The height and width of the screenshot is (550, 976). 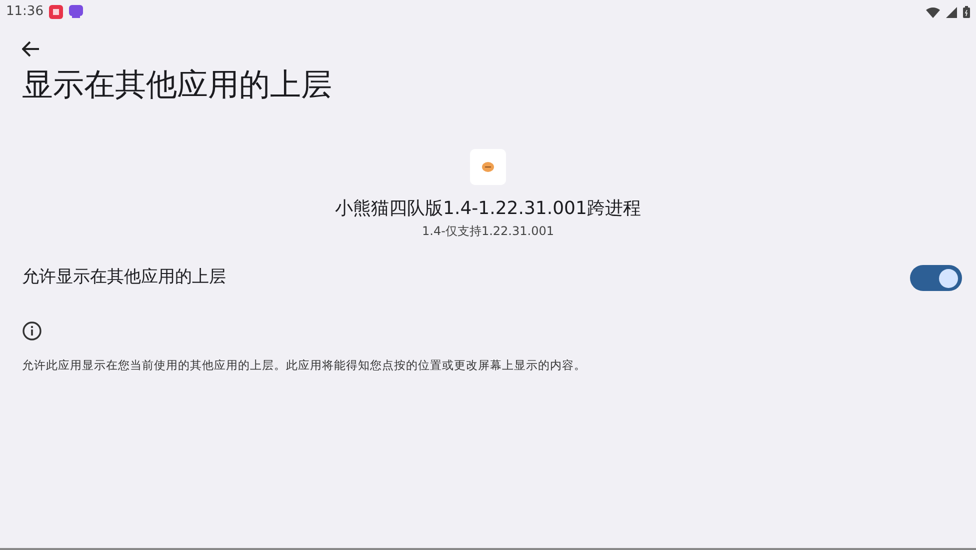 What do you see at coordinates (32, 331) in the screenshot?
I see `info-icon` at bounding box center [32, 331].